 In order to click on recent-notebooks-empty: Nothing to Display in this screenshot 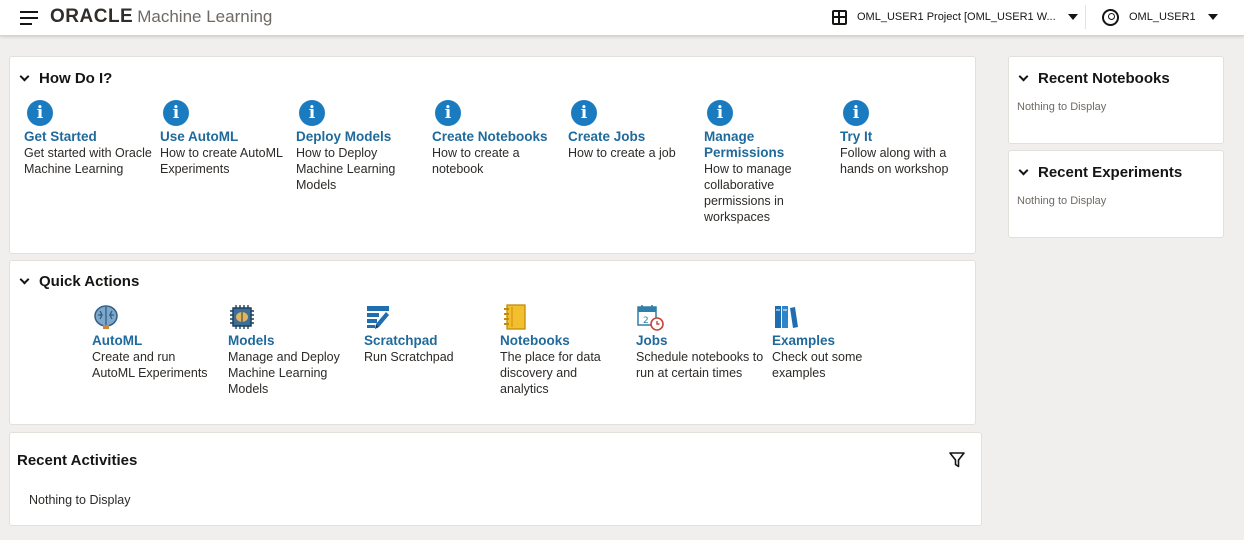, I will do `click(1062, 107)`.